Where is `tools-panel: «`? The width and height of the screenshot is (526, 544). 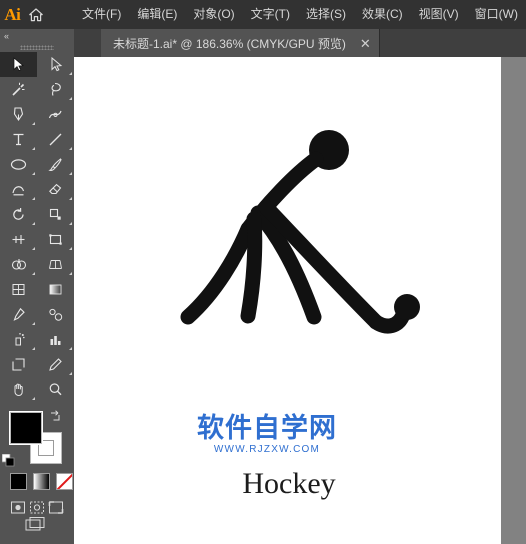 tools-panel: « is located at coordinates (37, 286).